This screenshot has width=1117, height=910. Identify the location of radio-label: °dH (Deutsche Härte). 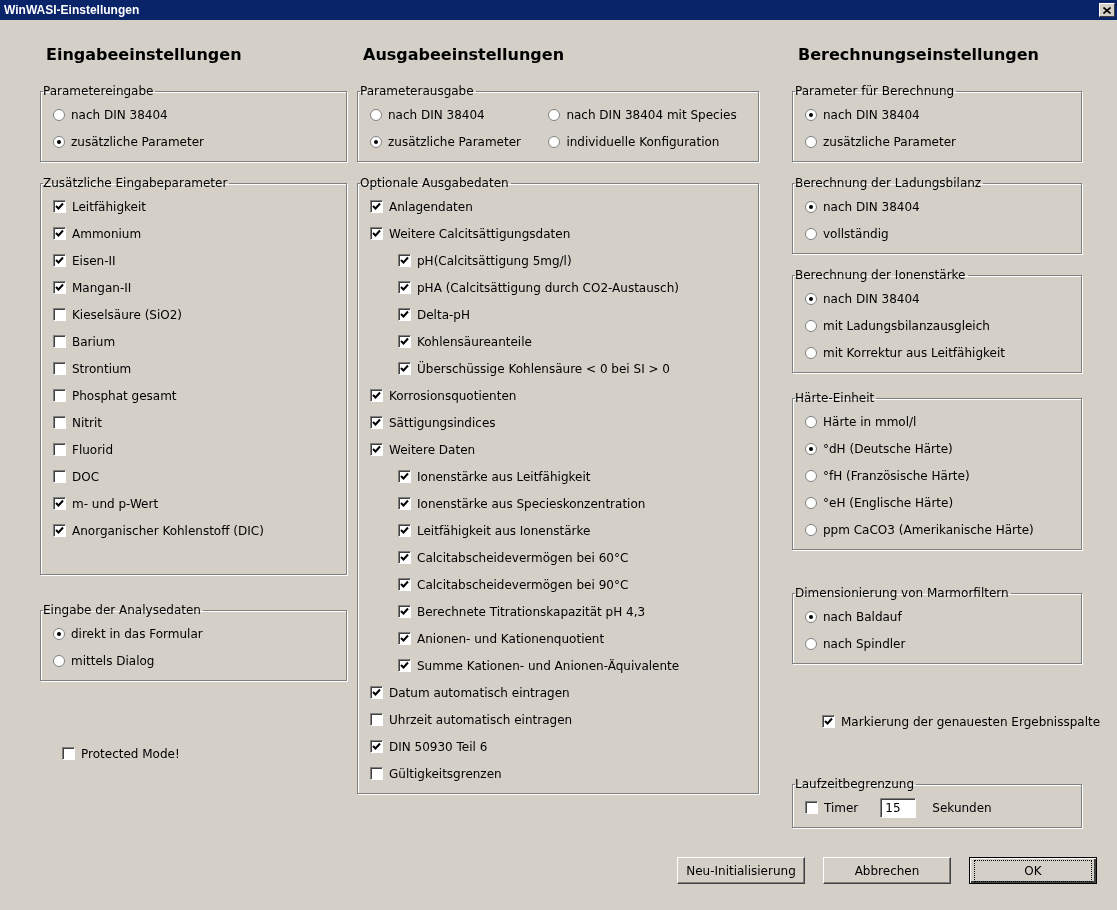
(888, 448).